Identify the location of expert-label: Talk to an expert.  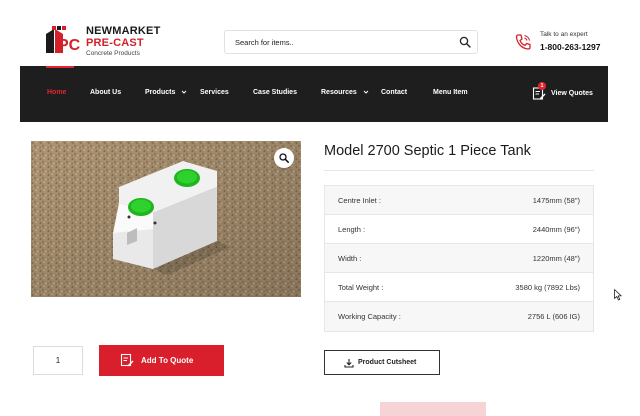
(564, 34).